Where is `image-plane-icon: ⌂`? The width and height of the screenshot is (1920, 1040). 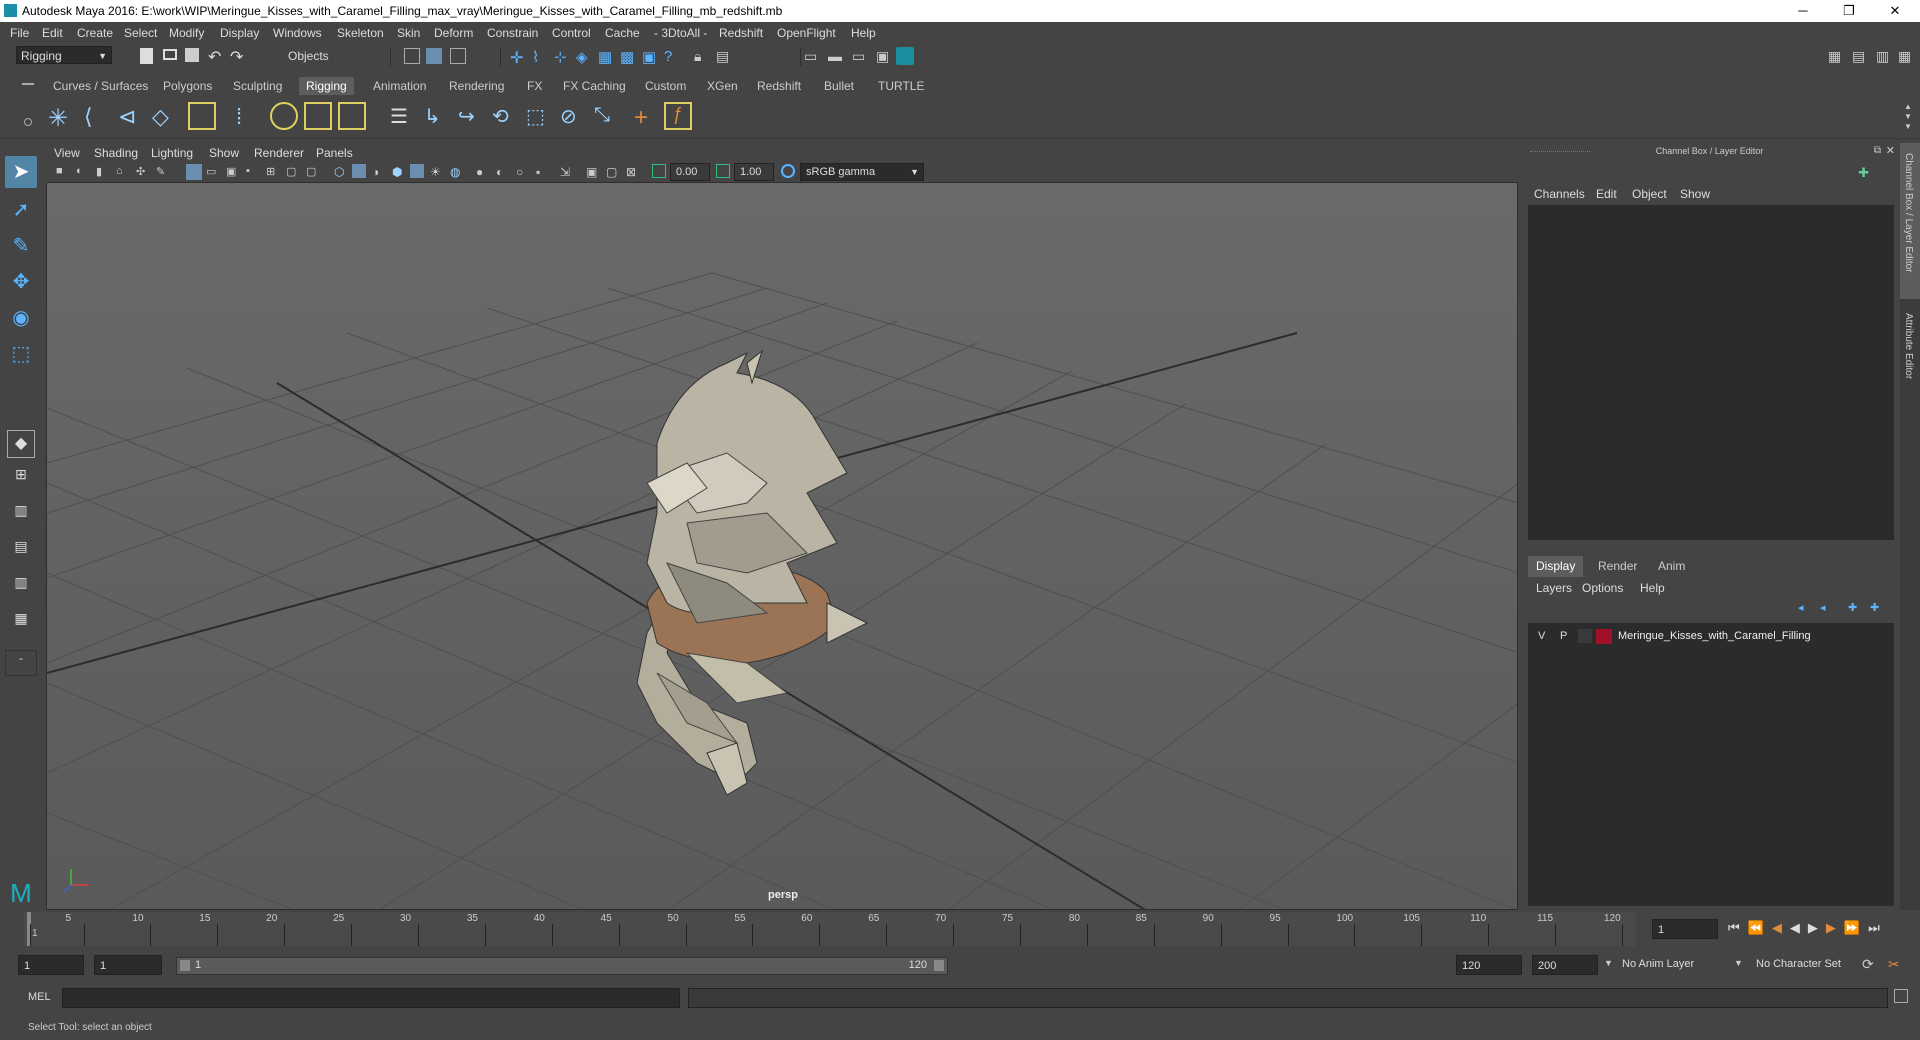
image-plane-icon: ⌂ is located at coordinates (125, 174).